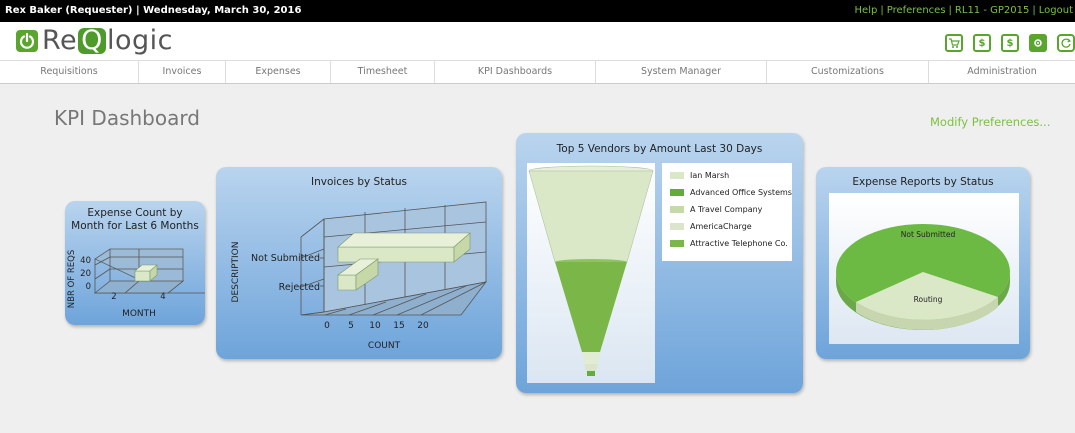 The width and height of the screenshot is (1075, 433). What do you see at coordinates (726, 209) in the screenshot?
I see `legend-label: A Travel Company` at bounding box center [726, 209].